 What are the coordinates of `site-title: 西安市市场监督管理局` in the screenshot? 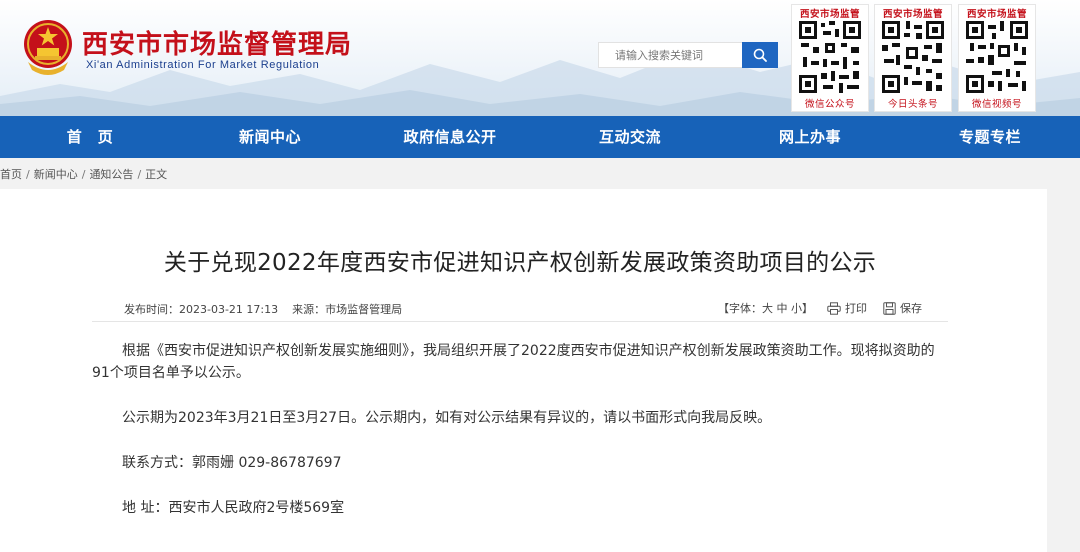 It's located at (217, 45).